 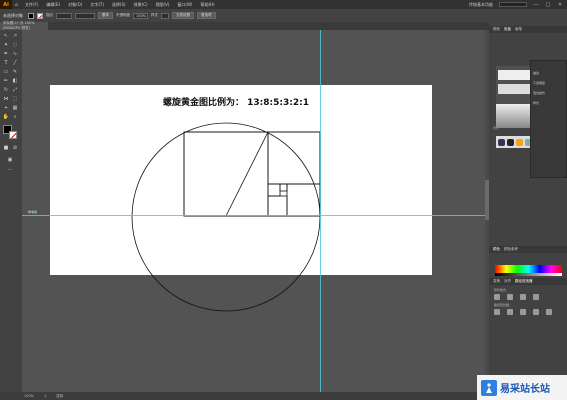 I want to click on eyedropper-tool-icon: ⌖, so click(x=6, y=108).